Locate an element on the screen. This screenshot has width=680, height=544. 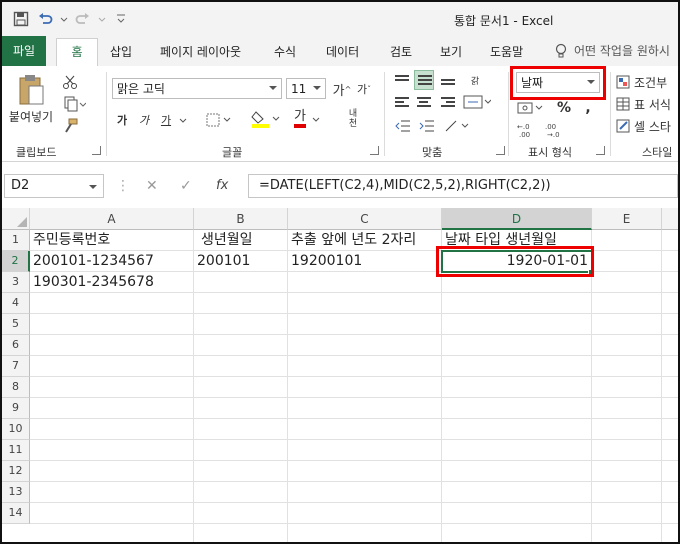
svg-text: ←.0 is located at coordinates (523, 127).